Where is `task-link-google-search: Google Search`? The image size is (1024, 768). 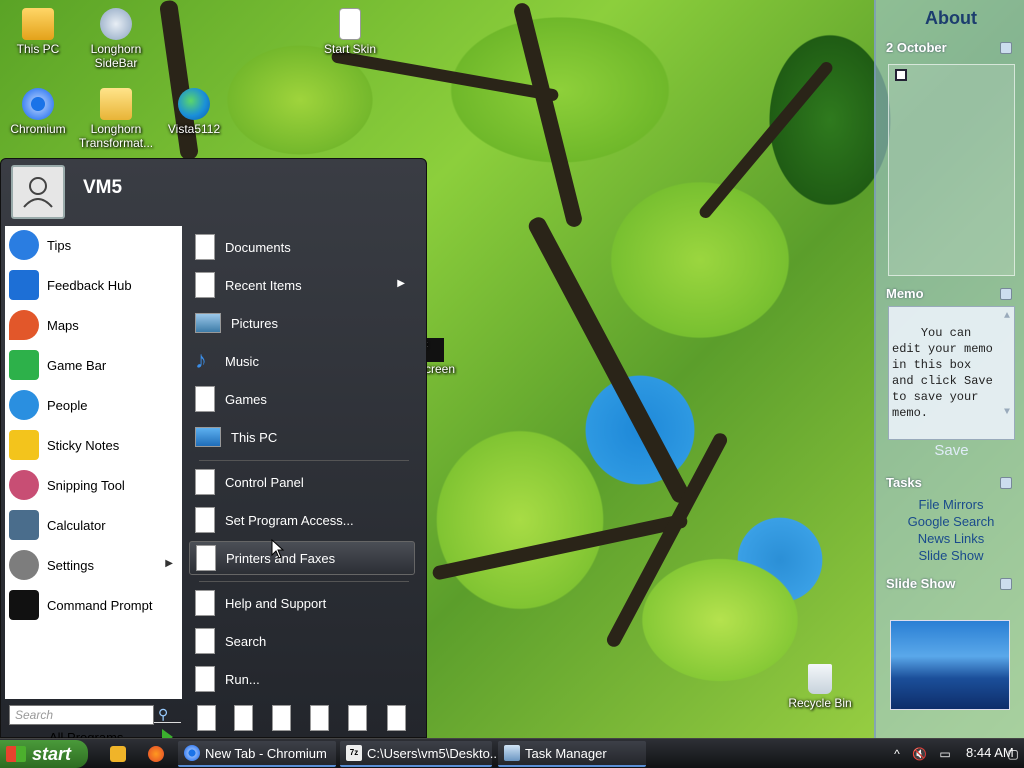
task-link-google-search: Google Search is located at coordinates (950, 521).